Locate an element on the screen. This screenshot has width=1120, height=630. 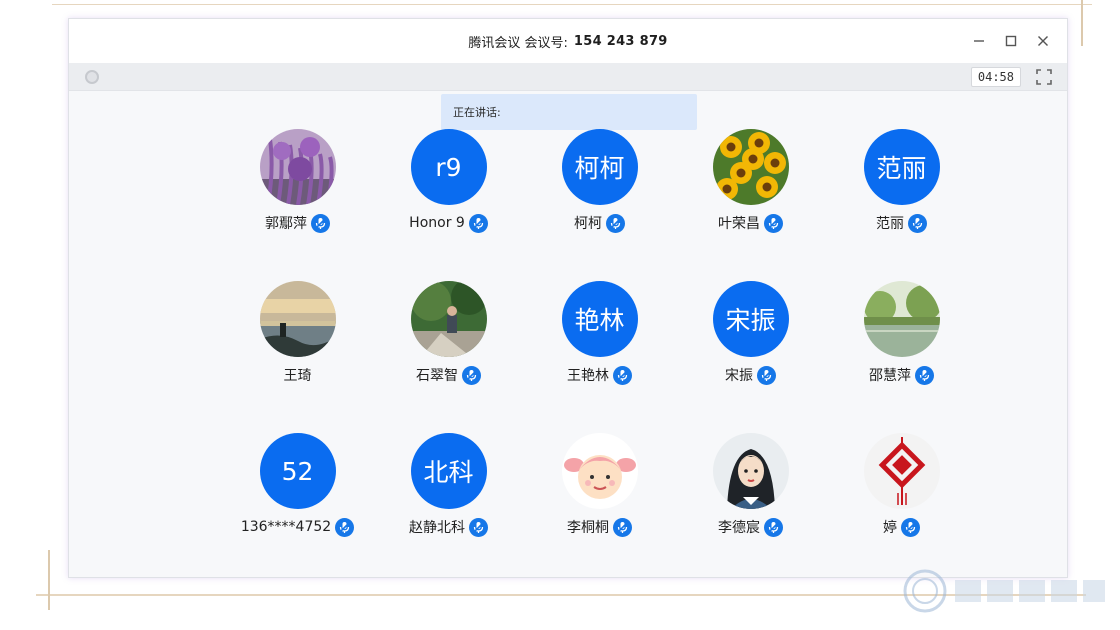
minimize-button is located at coordinates (979, 41).